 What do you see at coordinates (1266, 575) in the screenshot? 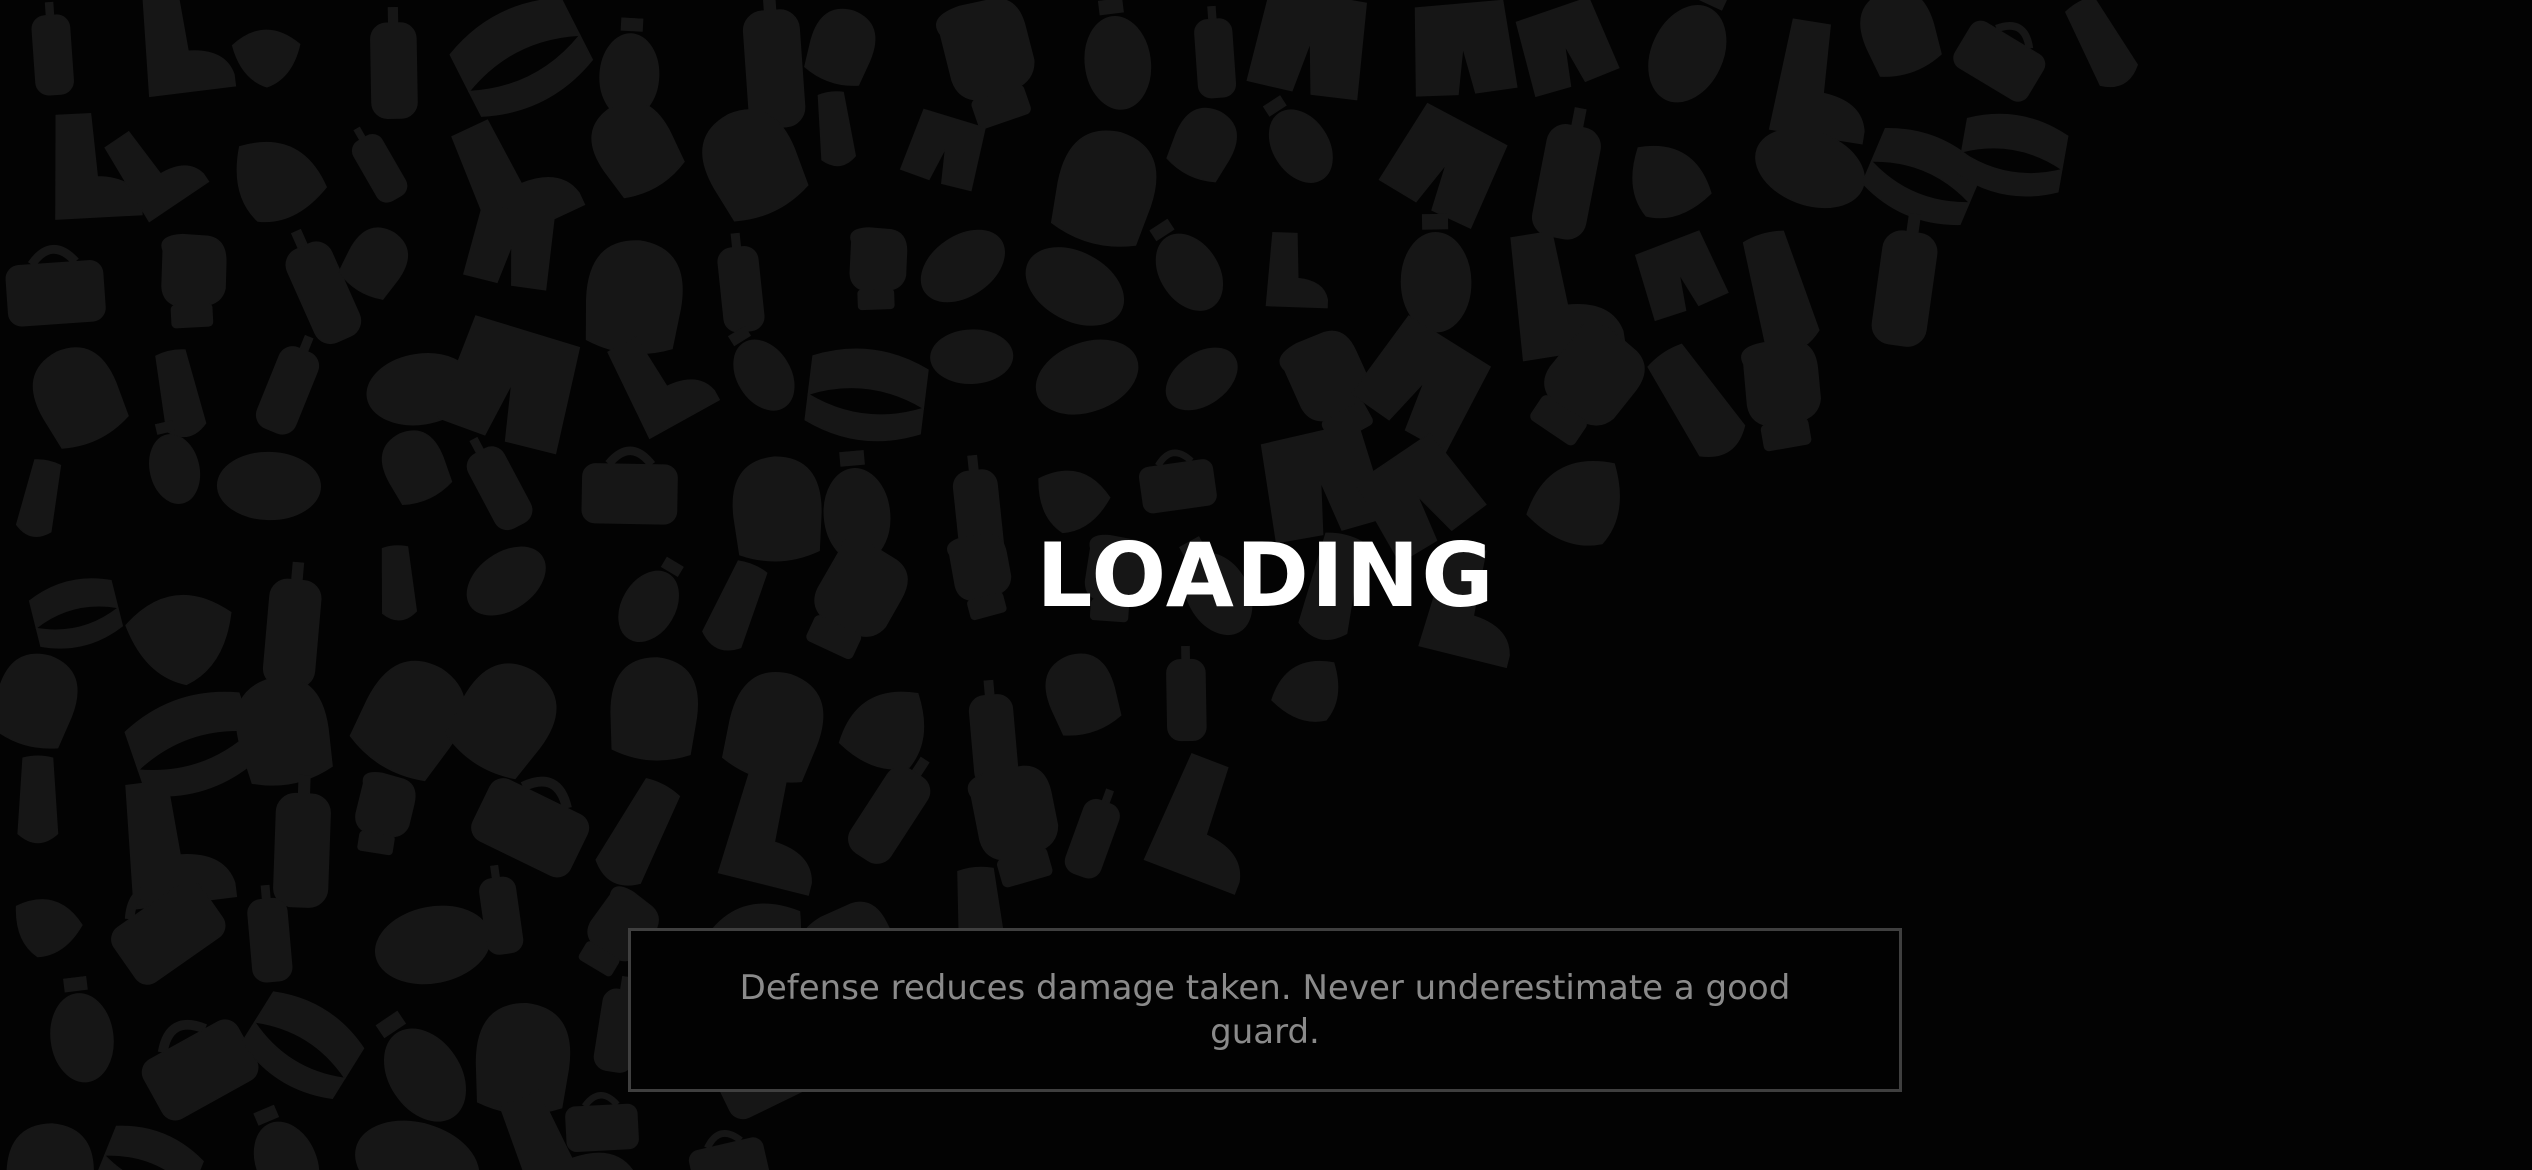
I see `loading-title: LOADING` at bounding box center [1266, 575].